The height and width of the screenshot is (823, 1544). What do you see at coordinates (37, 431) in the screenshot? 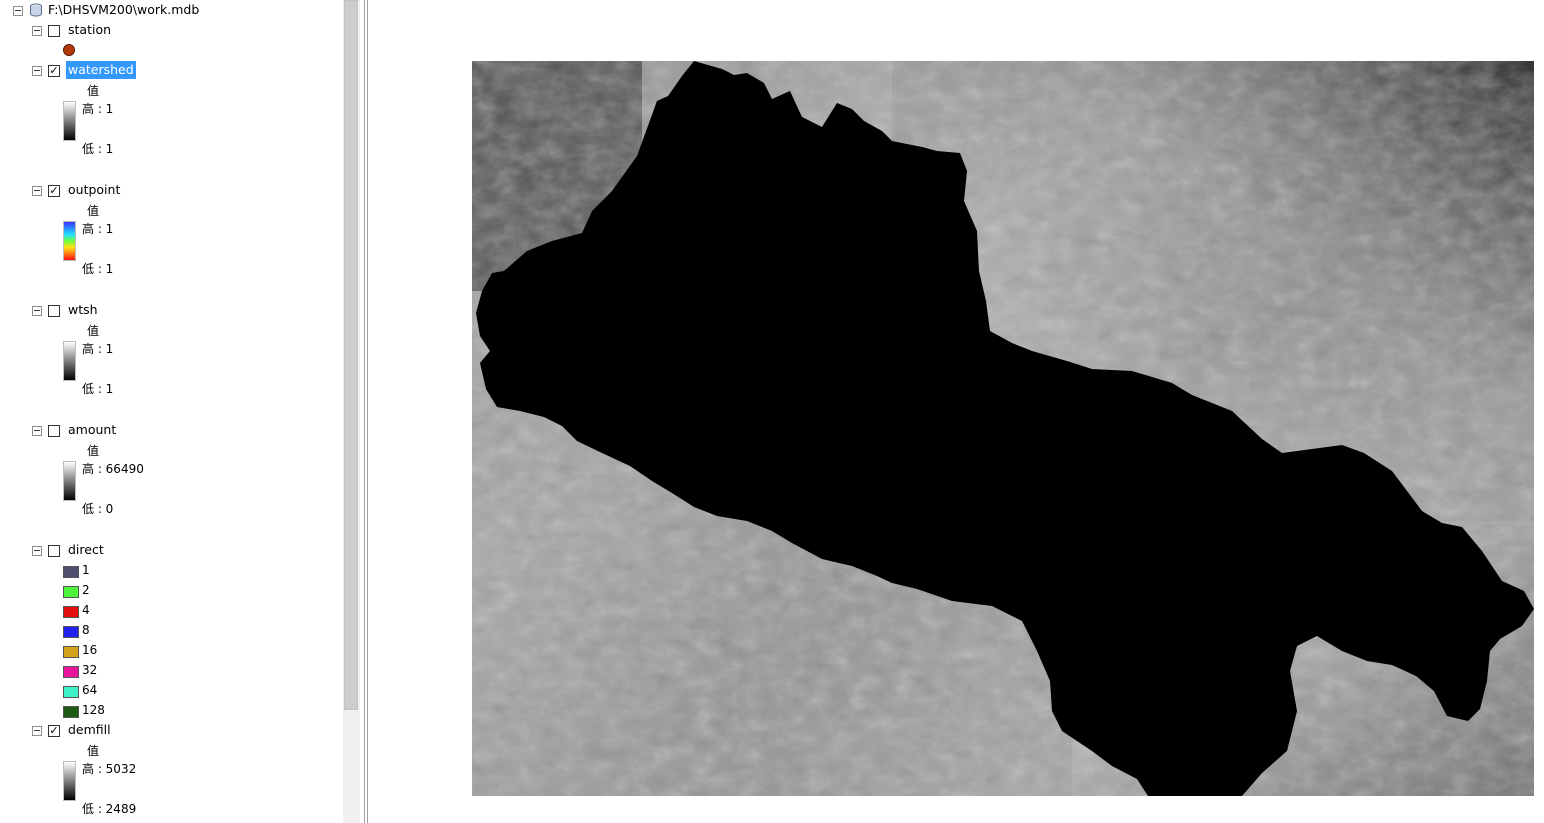
I see `amount-collapse-toggle` at bounding box center [37, 431].